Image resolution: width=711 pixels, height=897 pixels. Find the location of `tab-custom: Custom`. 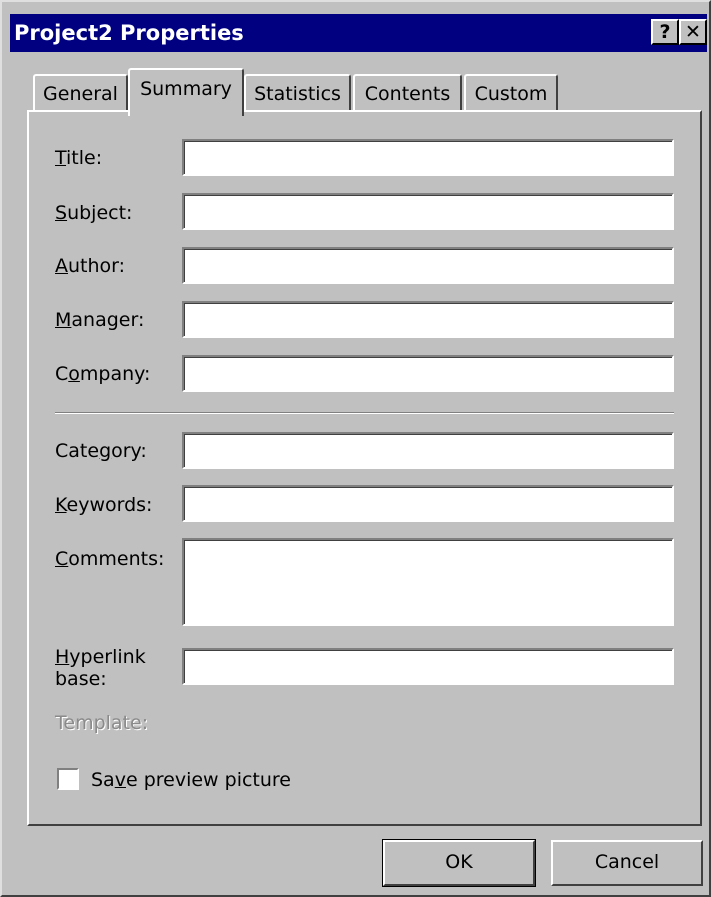

tab-custom: Custom is located at coordinates (511, 93).